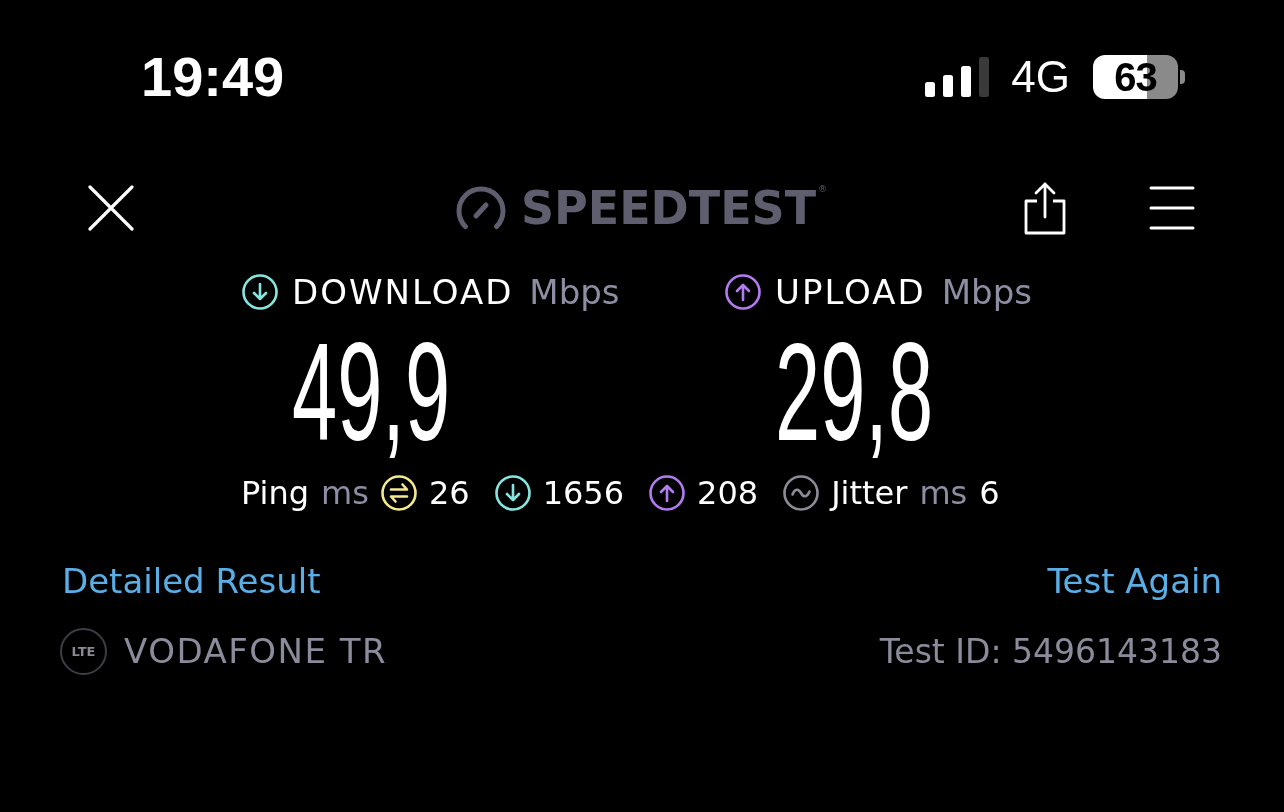 Image resolution: width=1284 pixels, height=812 pixels. What do you see at coordinates (850, 292) in the screenshot?
I see `speed-label: UPLOAD` at bounding box center [850, 292].